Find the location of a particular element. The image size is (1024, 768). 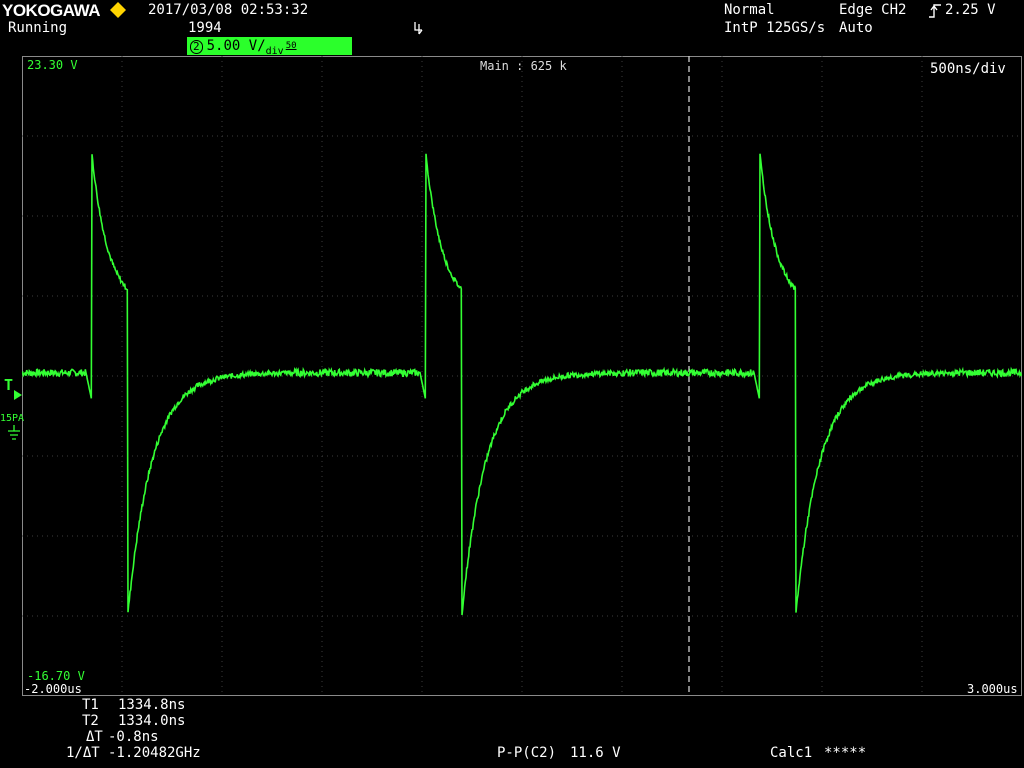

channel2-scale-badge: 2 5.00 V/div 50 is located at coordinates (269, 47).